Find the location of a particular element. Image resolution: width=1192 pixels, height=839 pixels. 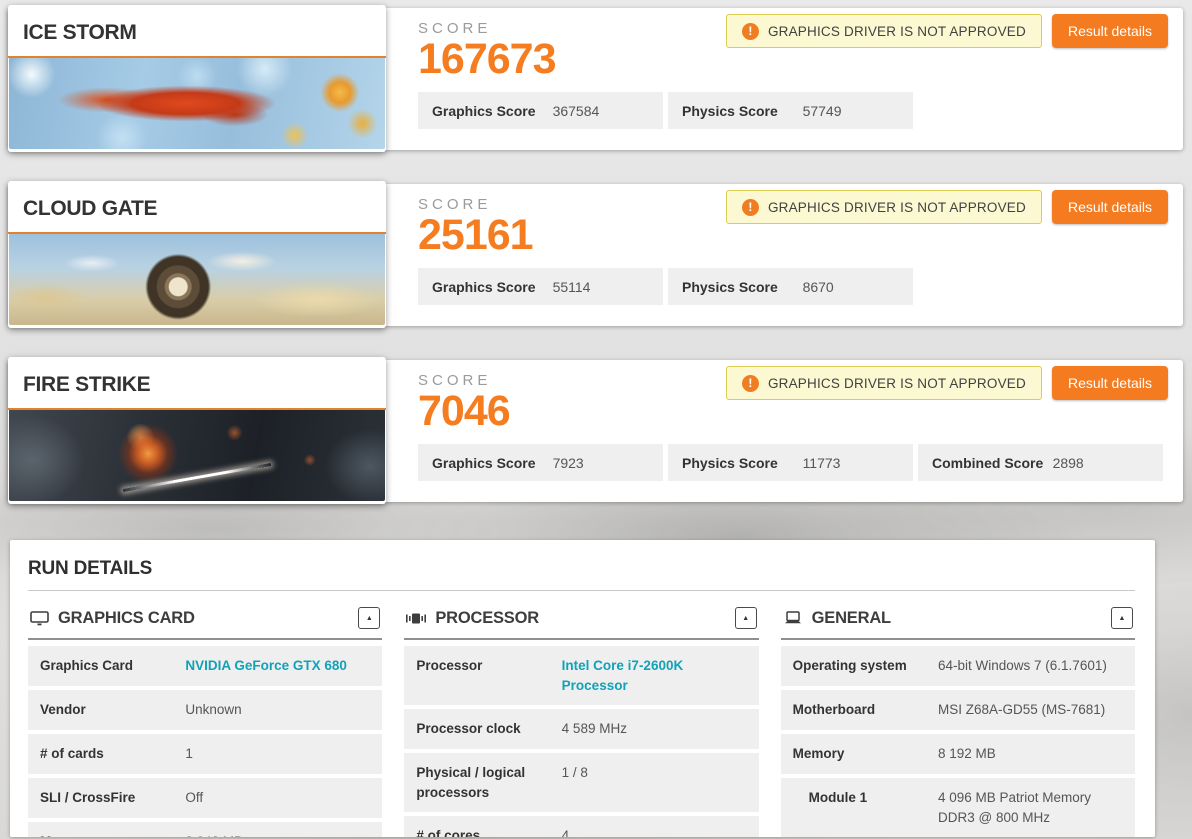

row-value: MSI Z68A-GD55 (MS-7681) is located at coordinates (1022, 709).